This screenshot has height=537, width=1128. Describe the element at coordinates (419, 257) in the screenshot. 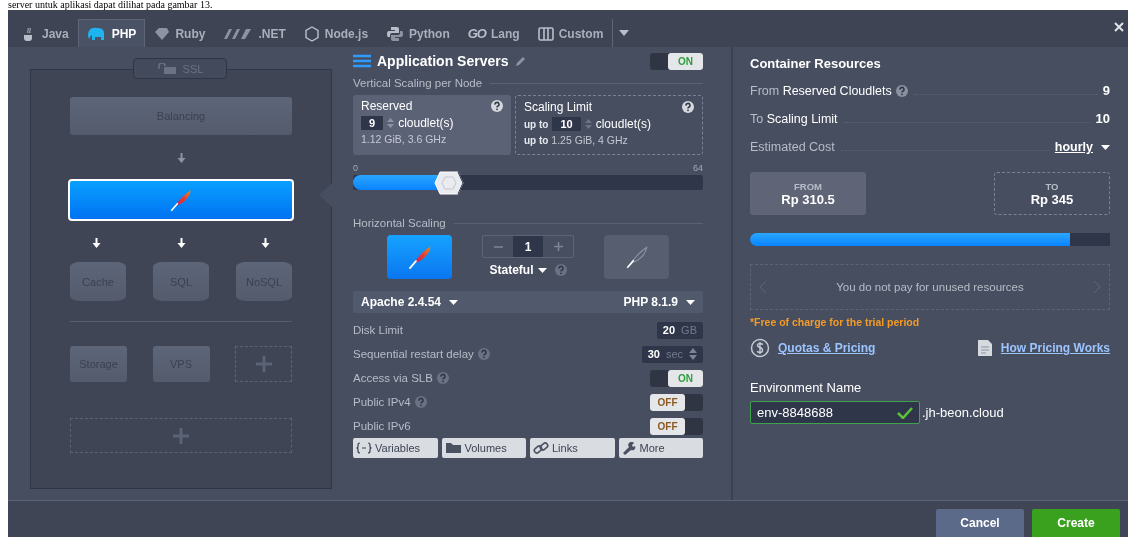

I see `apache-server-button` at that location.